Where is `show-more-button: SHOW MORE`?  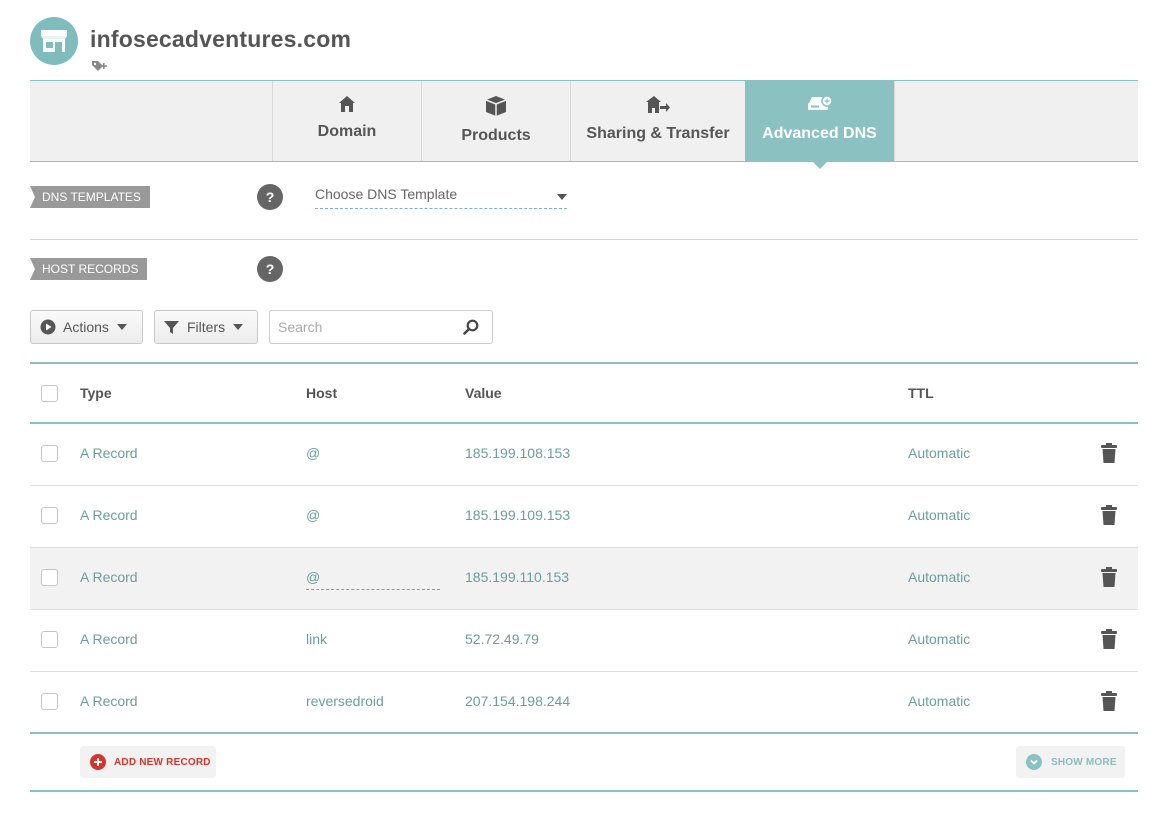
show-more-button: SHOW MORE is located at coordinates (1070, 762).